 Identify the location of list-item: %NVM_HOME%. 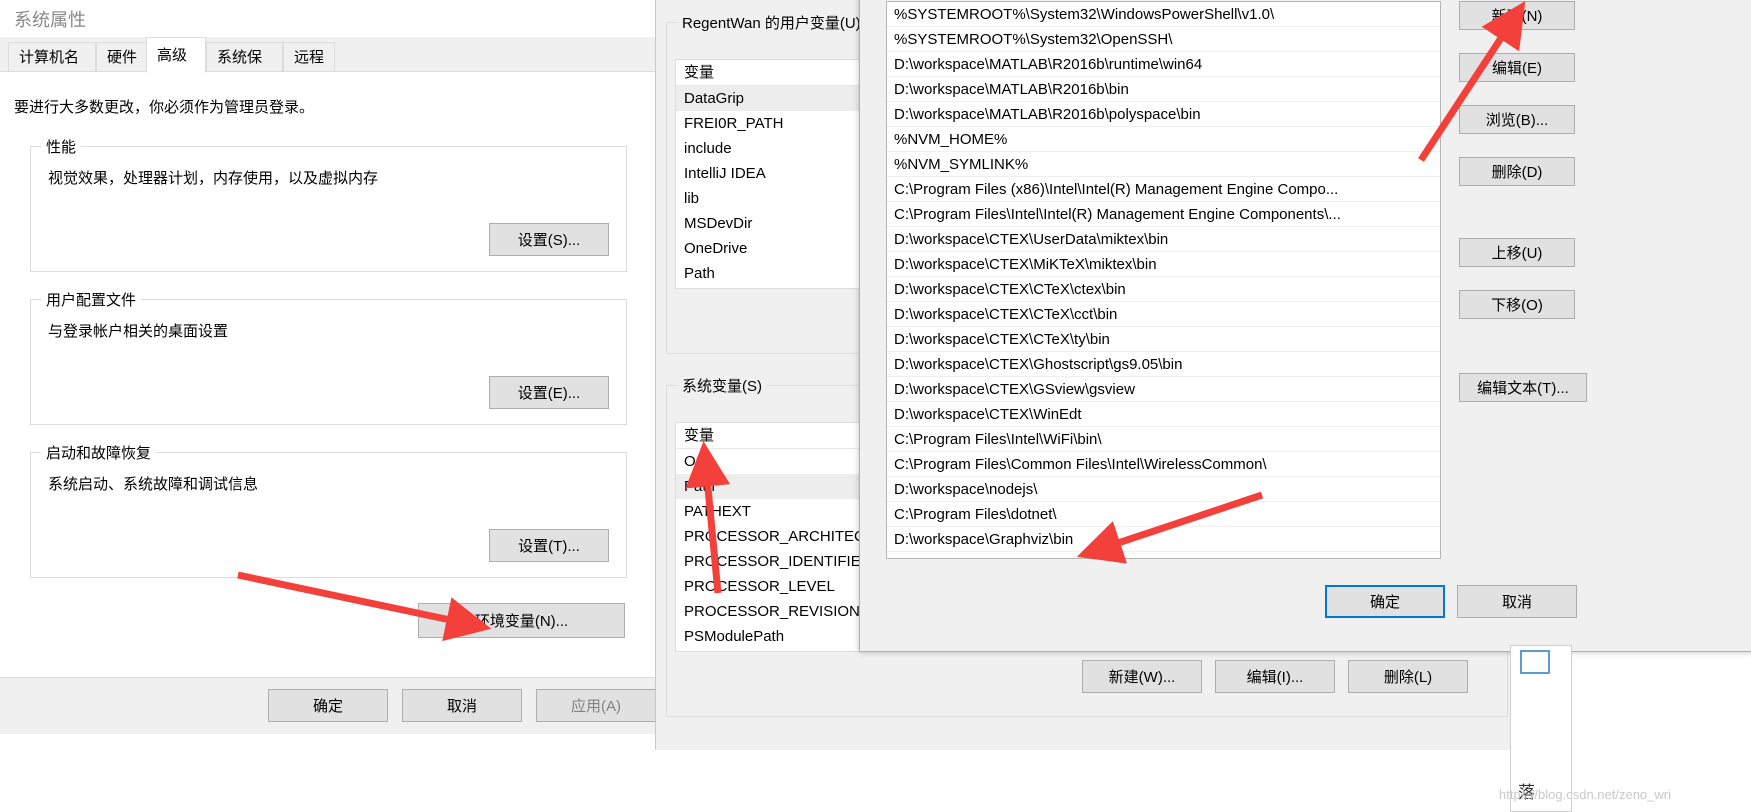
(1163, 139).